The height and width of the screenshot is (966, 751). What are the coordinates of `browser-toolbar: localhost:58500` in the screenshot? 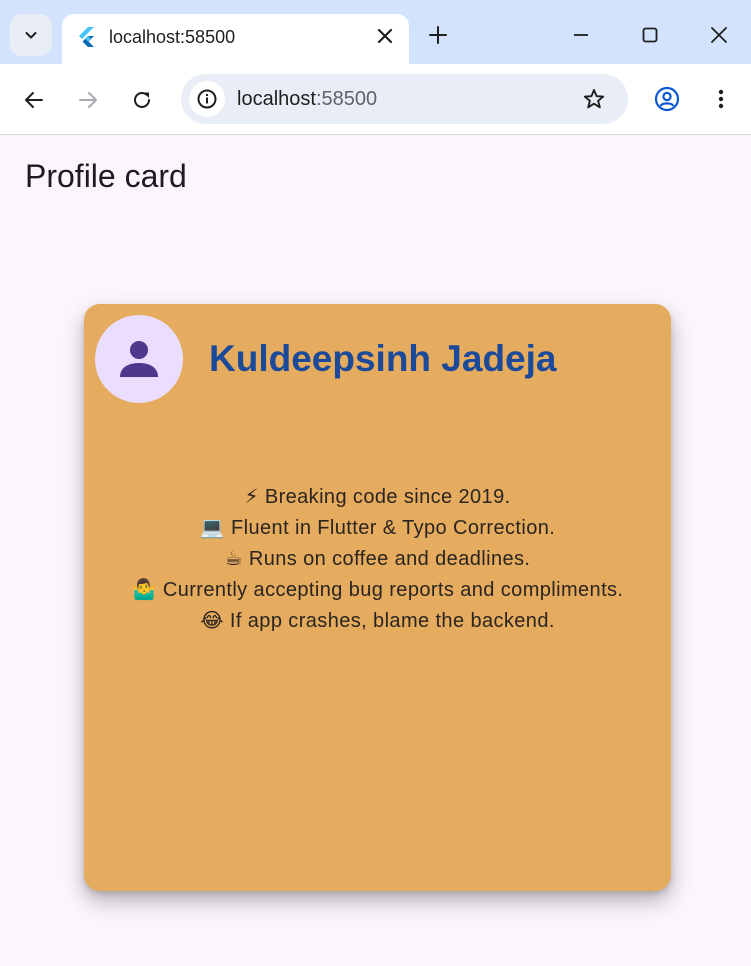 It's located at (375, 99).